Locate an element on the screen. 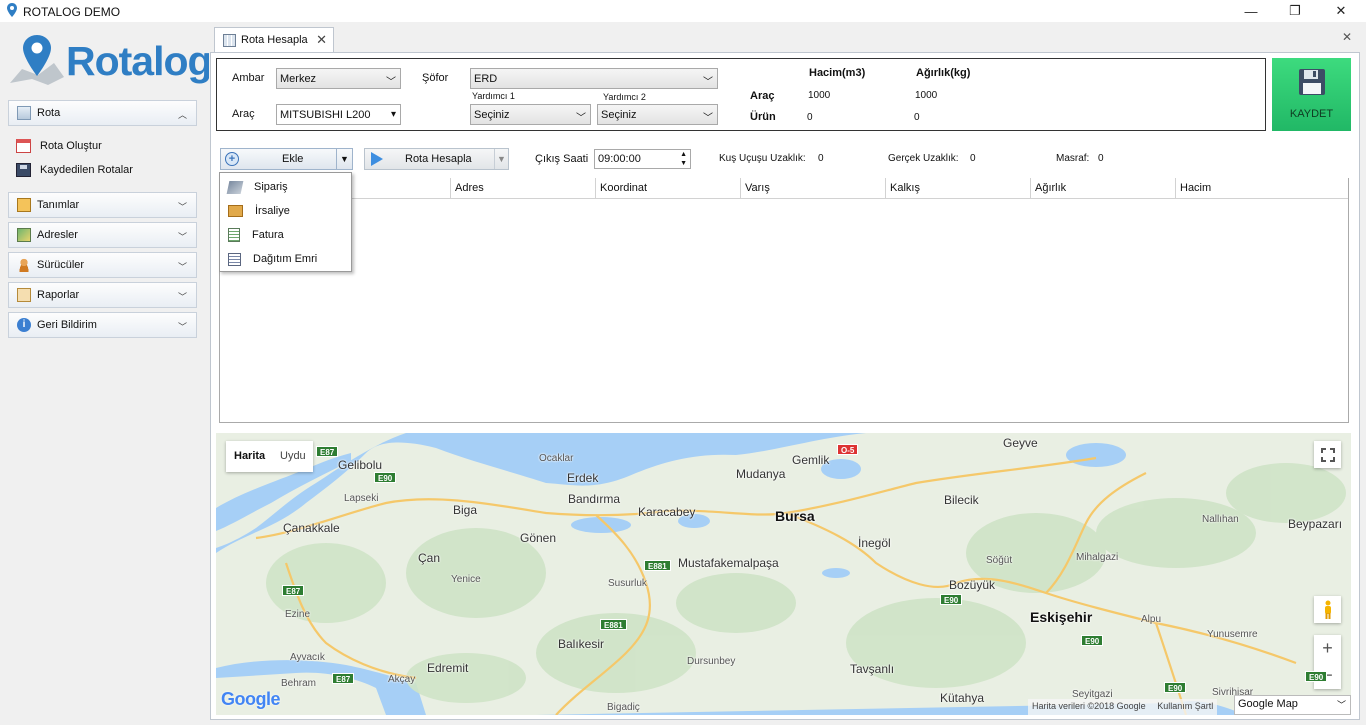 The image size is (1366, 725). play-icon is located at coordinates (377, 159).